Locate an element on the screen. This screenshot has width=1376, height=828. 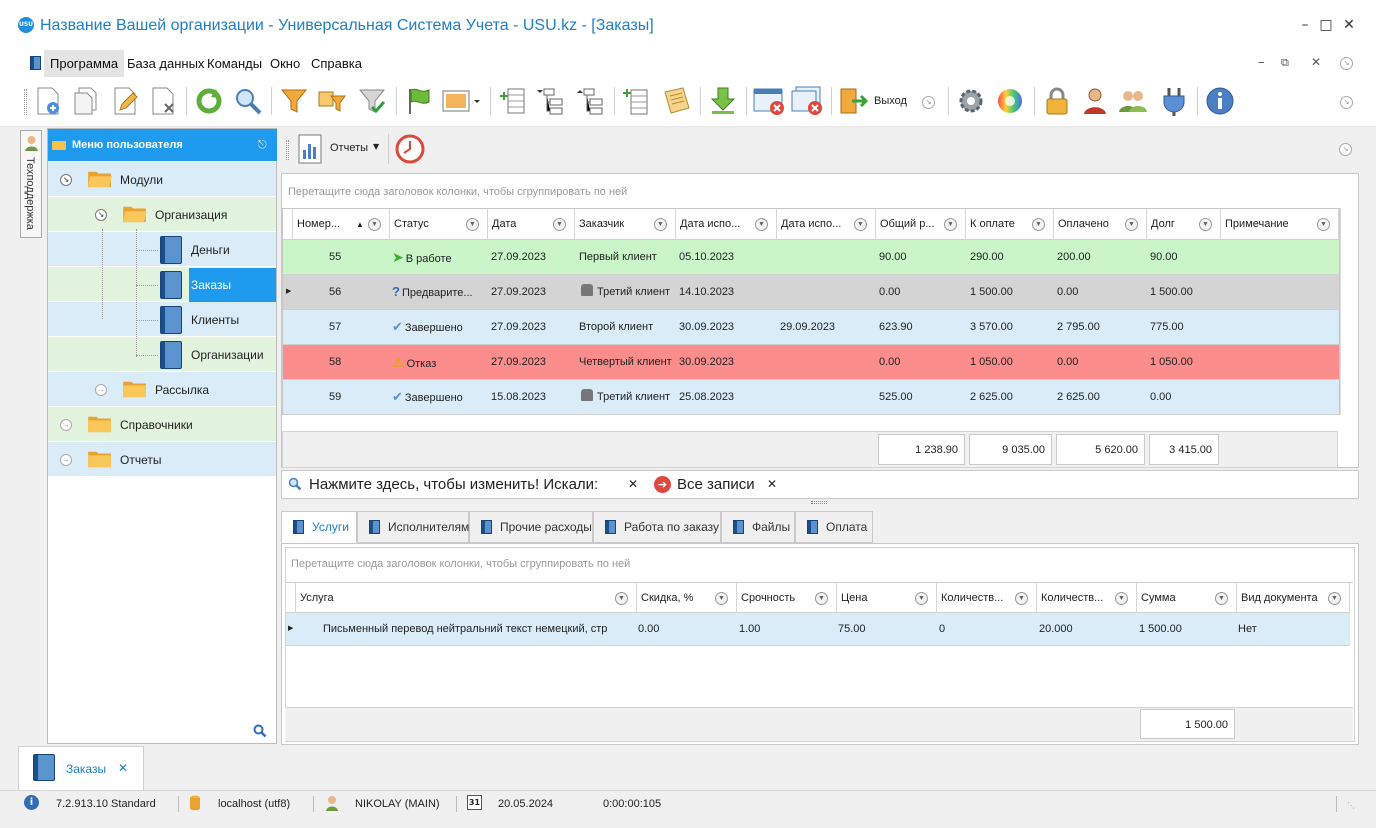
col-header-note: Примечание ▼ is located at coordinates (1280, 224).